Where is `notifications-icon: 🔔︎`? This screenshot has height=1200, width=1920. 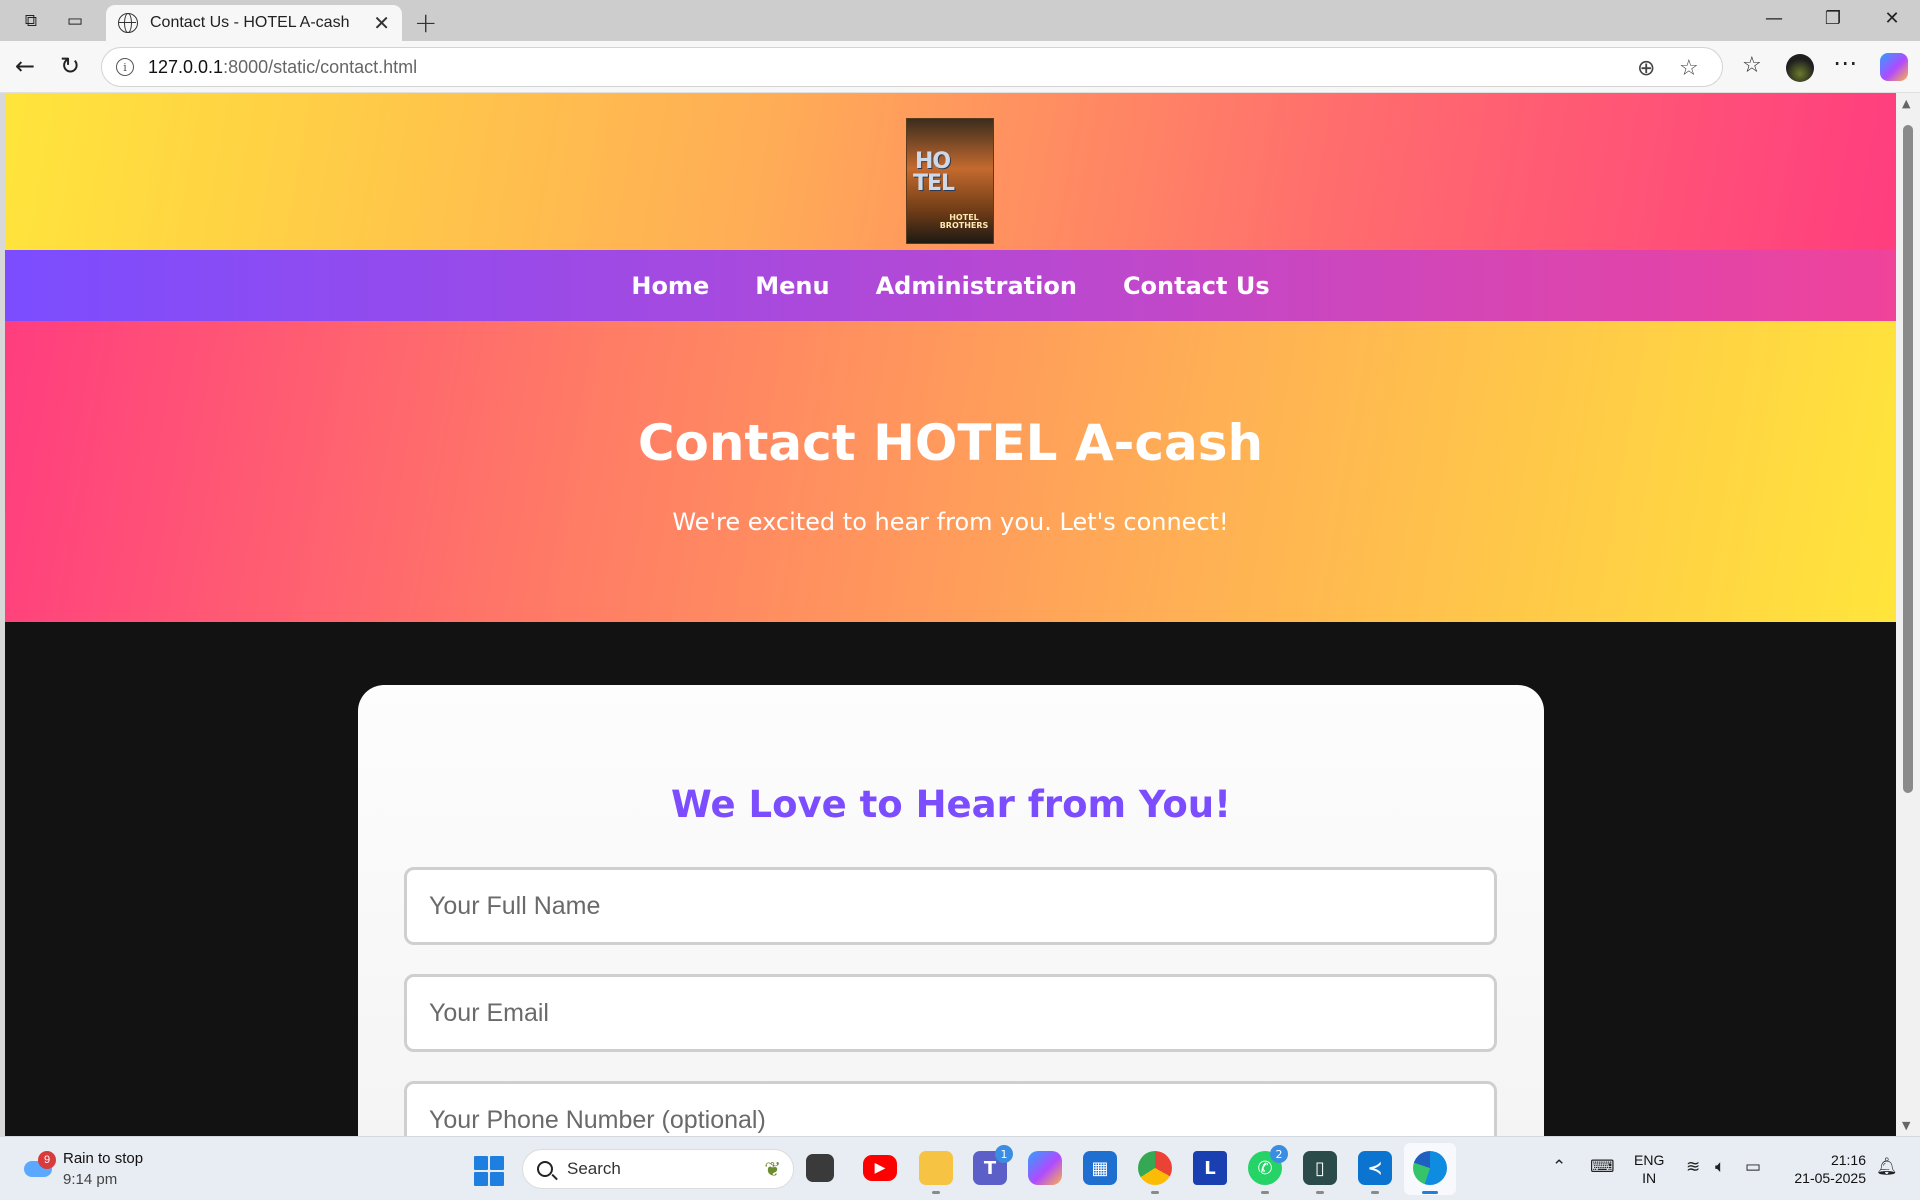
notifications-icon: 🔔︎ is located at coordinates (1887, 1167).